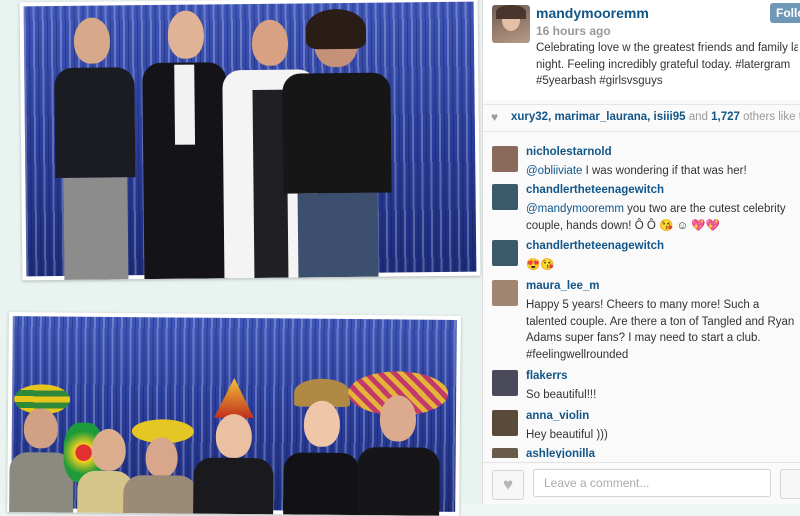  Describe the element at coordinates (790, 484) in the screenshot. I see `more-options-button` at that location.